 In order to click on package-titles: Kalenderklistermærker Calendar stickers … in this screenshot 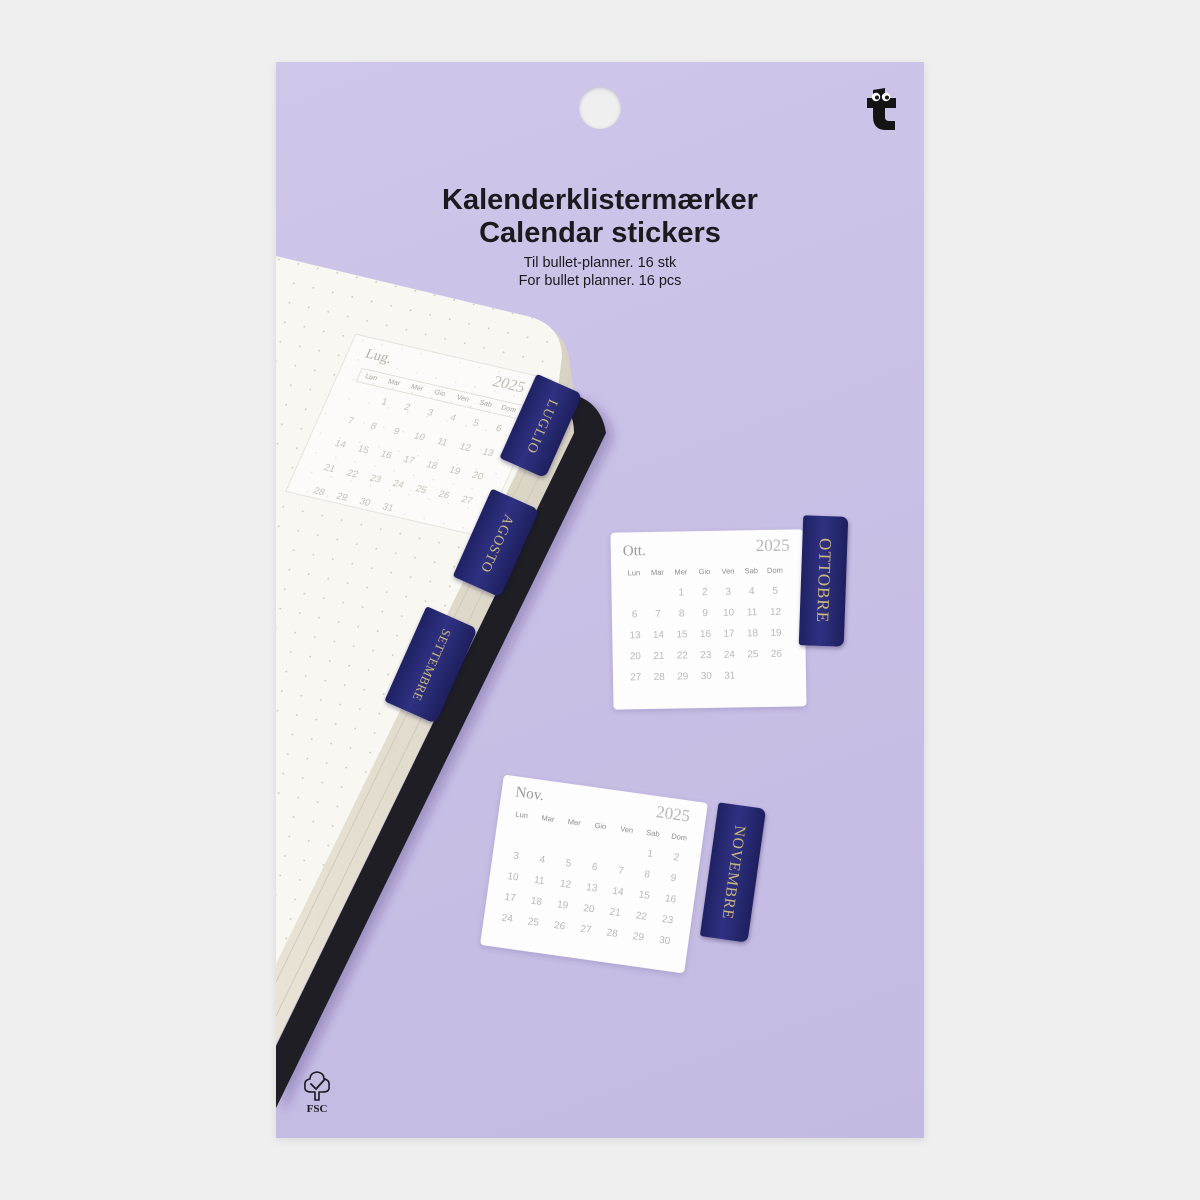, I will do `click(600, 237)`.